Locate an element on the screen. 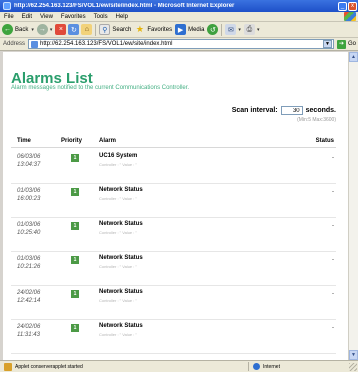 The image size is (358, 372). favorites-button: ★ Favorites is located at coordinates (153, 29).